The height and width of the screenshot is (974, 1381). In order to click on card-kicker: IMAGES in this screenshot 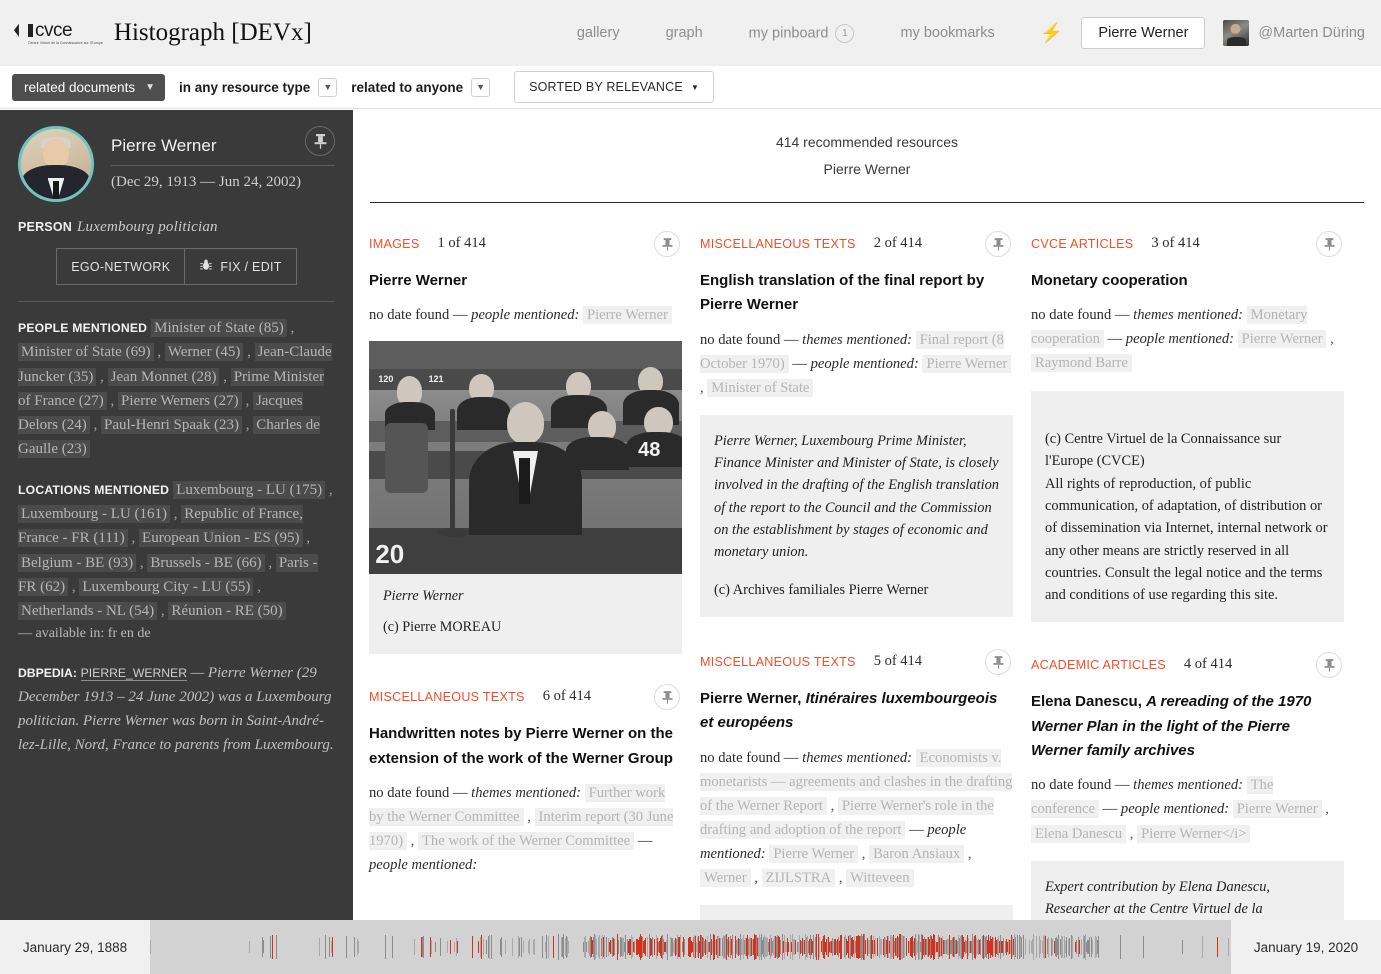, I will do `click(394, 241)`.